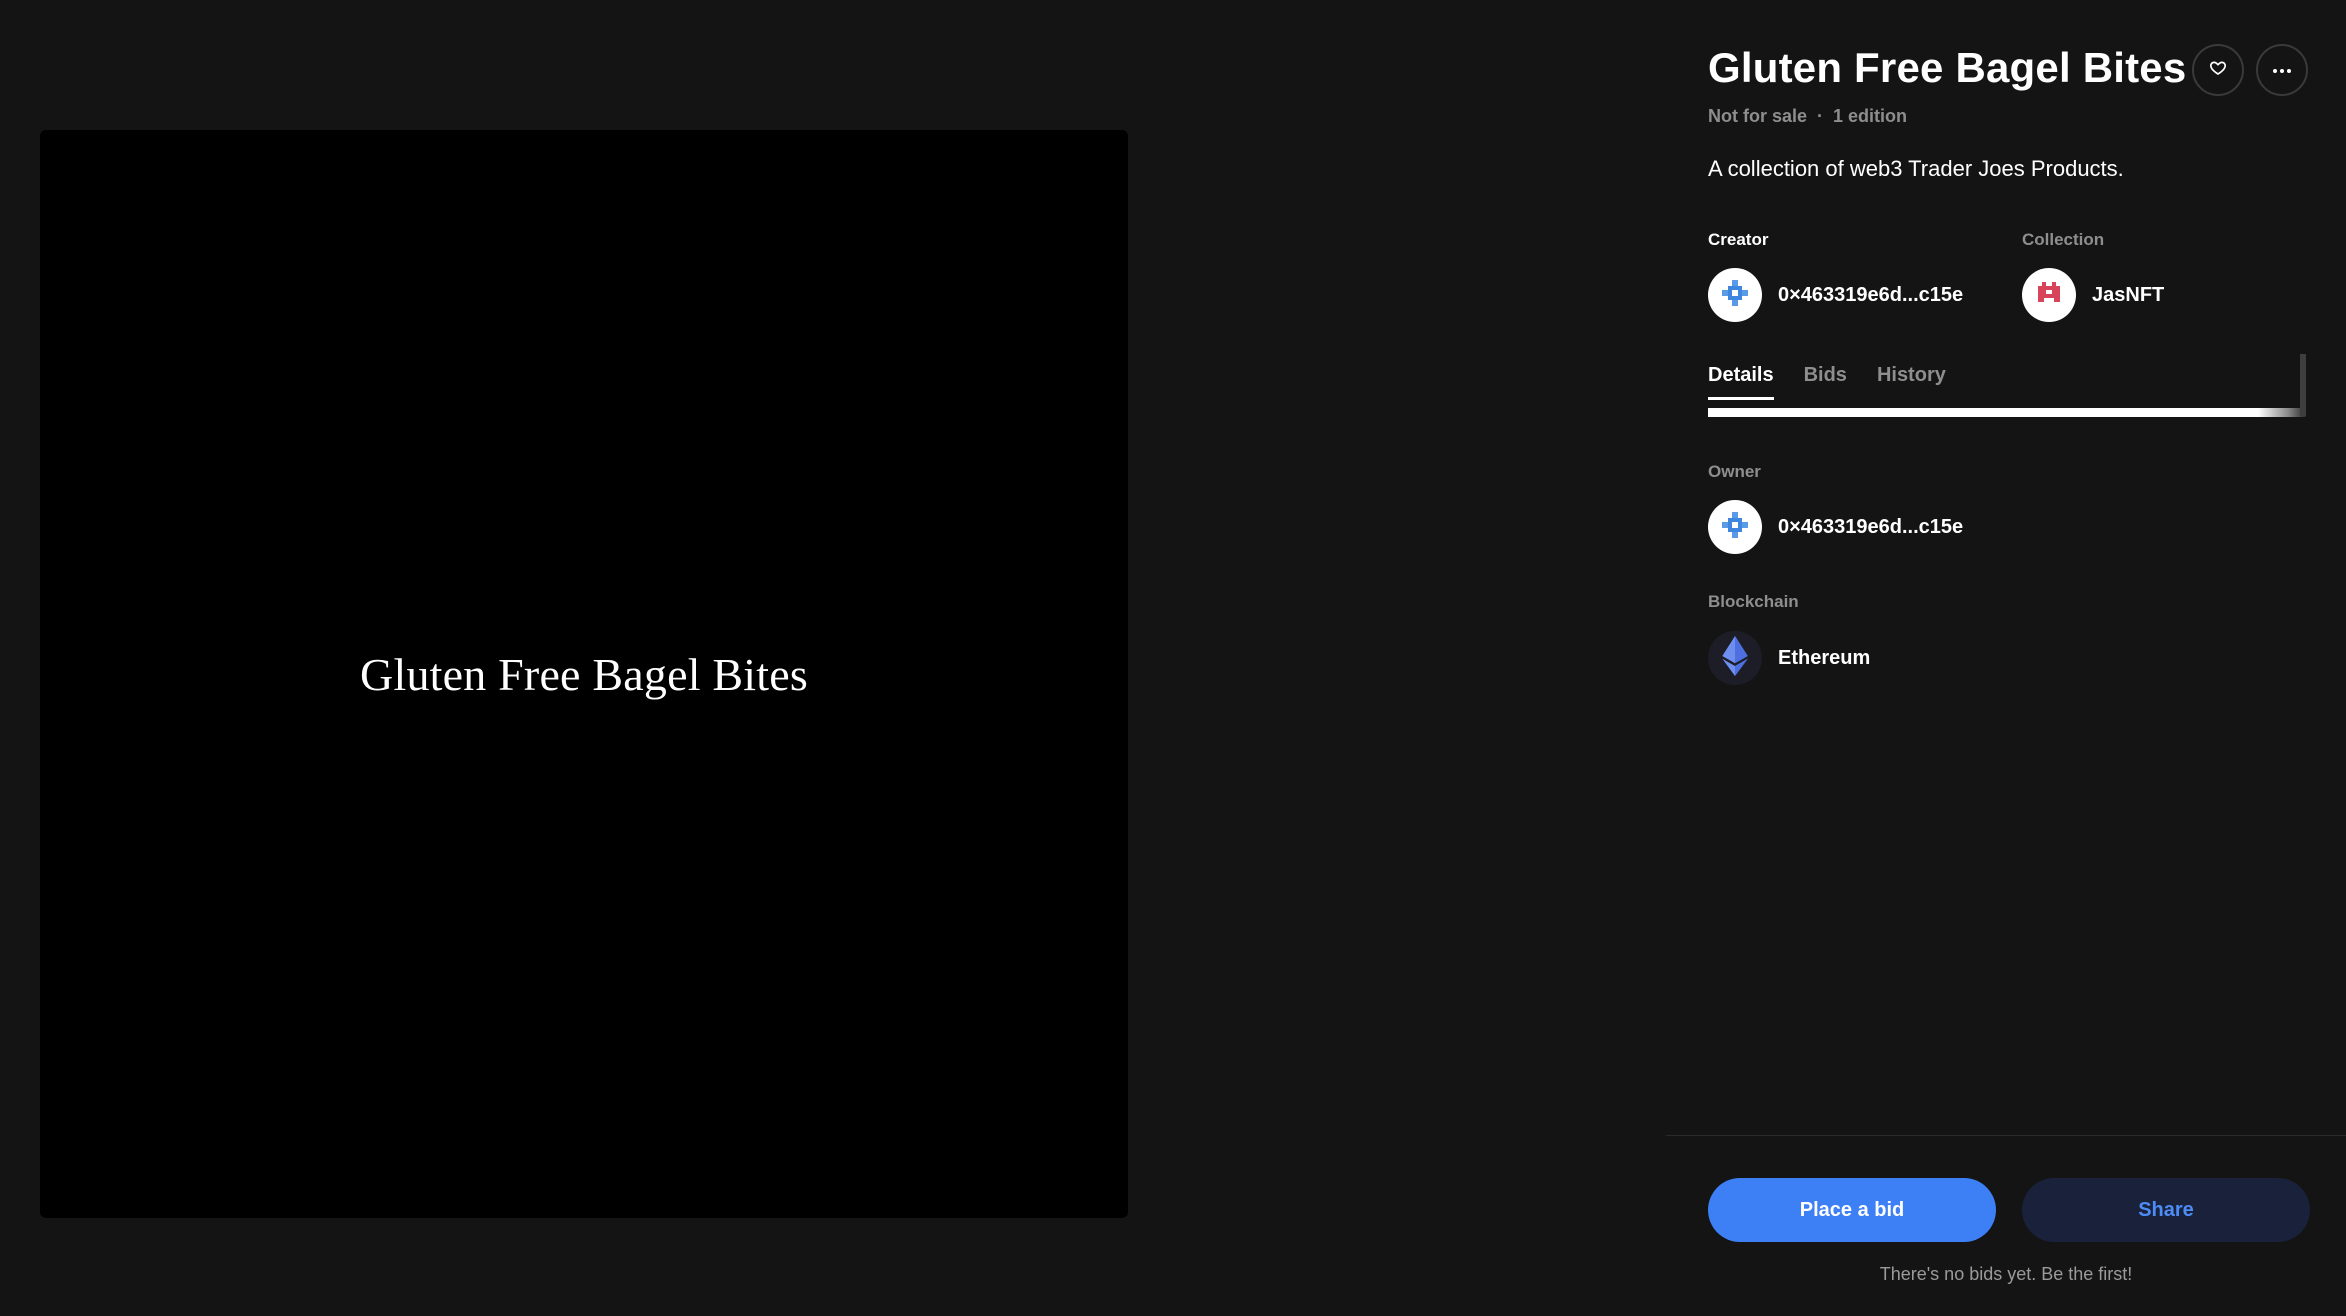 This screenshot has width=2346, height=1316. I want to click on favorite-button, so click(2218, 70).